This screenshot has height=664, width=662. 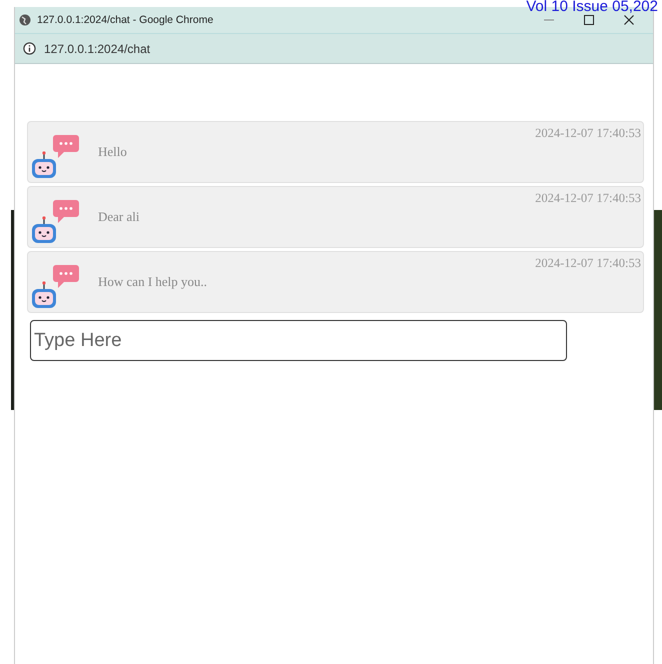 What do you see at coordinates (25, 20) in the screenshot?
I see `globe-icon` at bounding box center [25, 20].